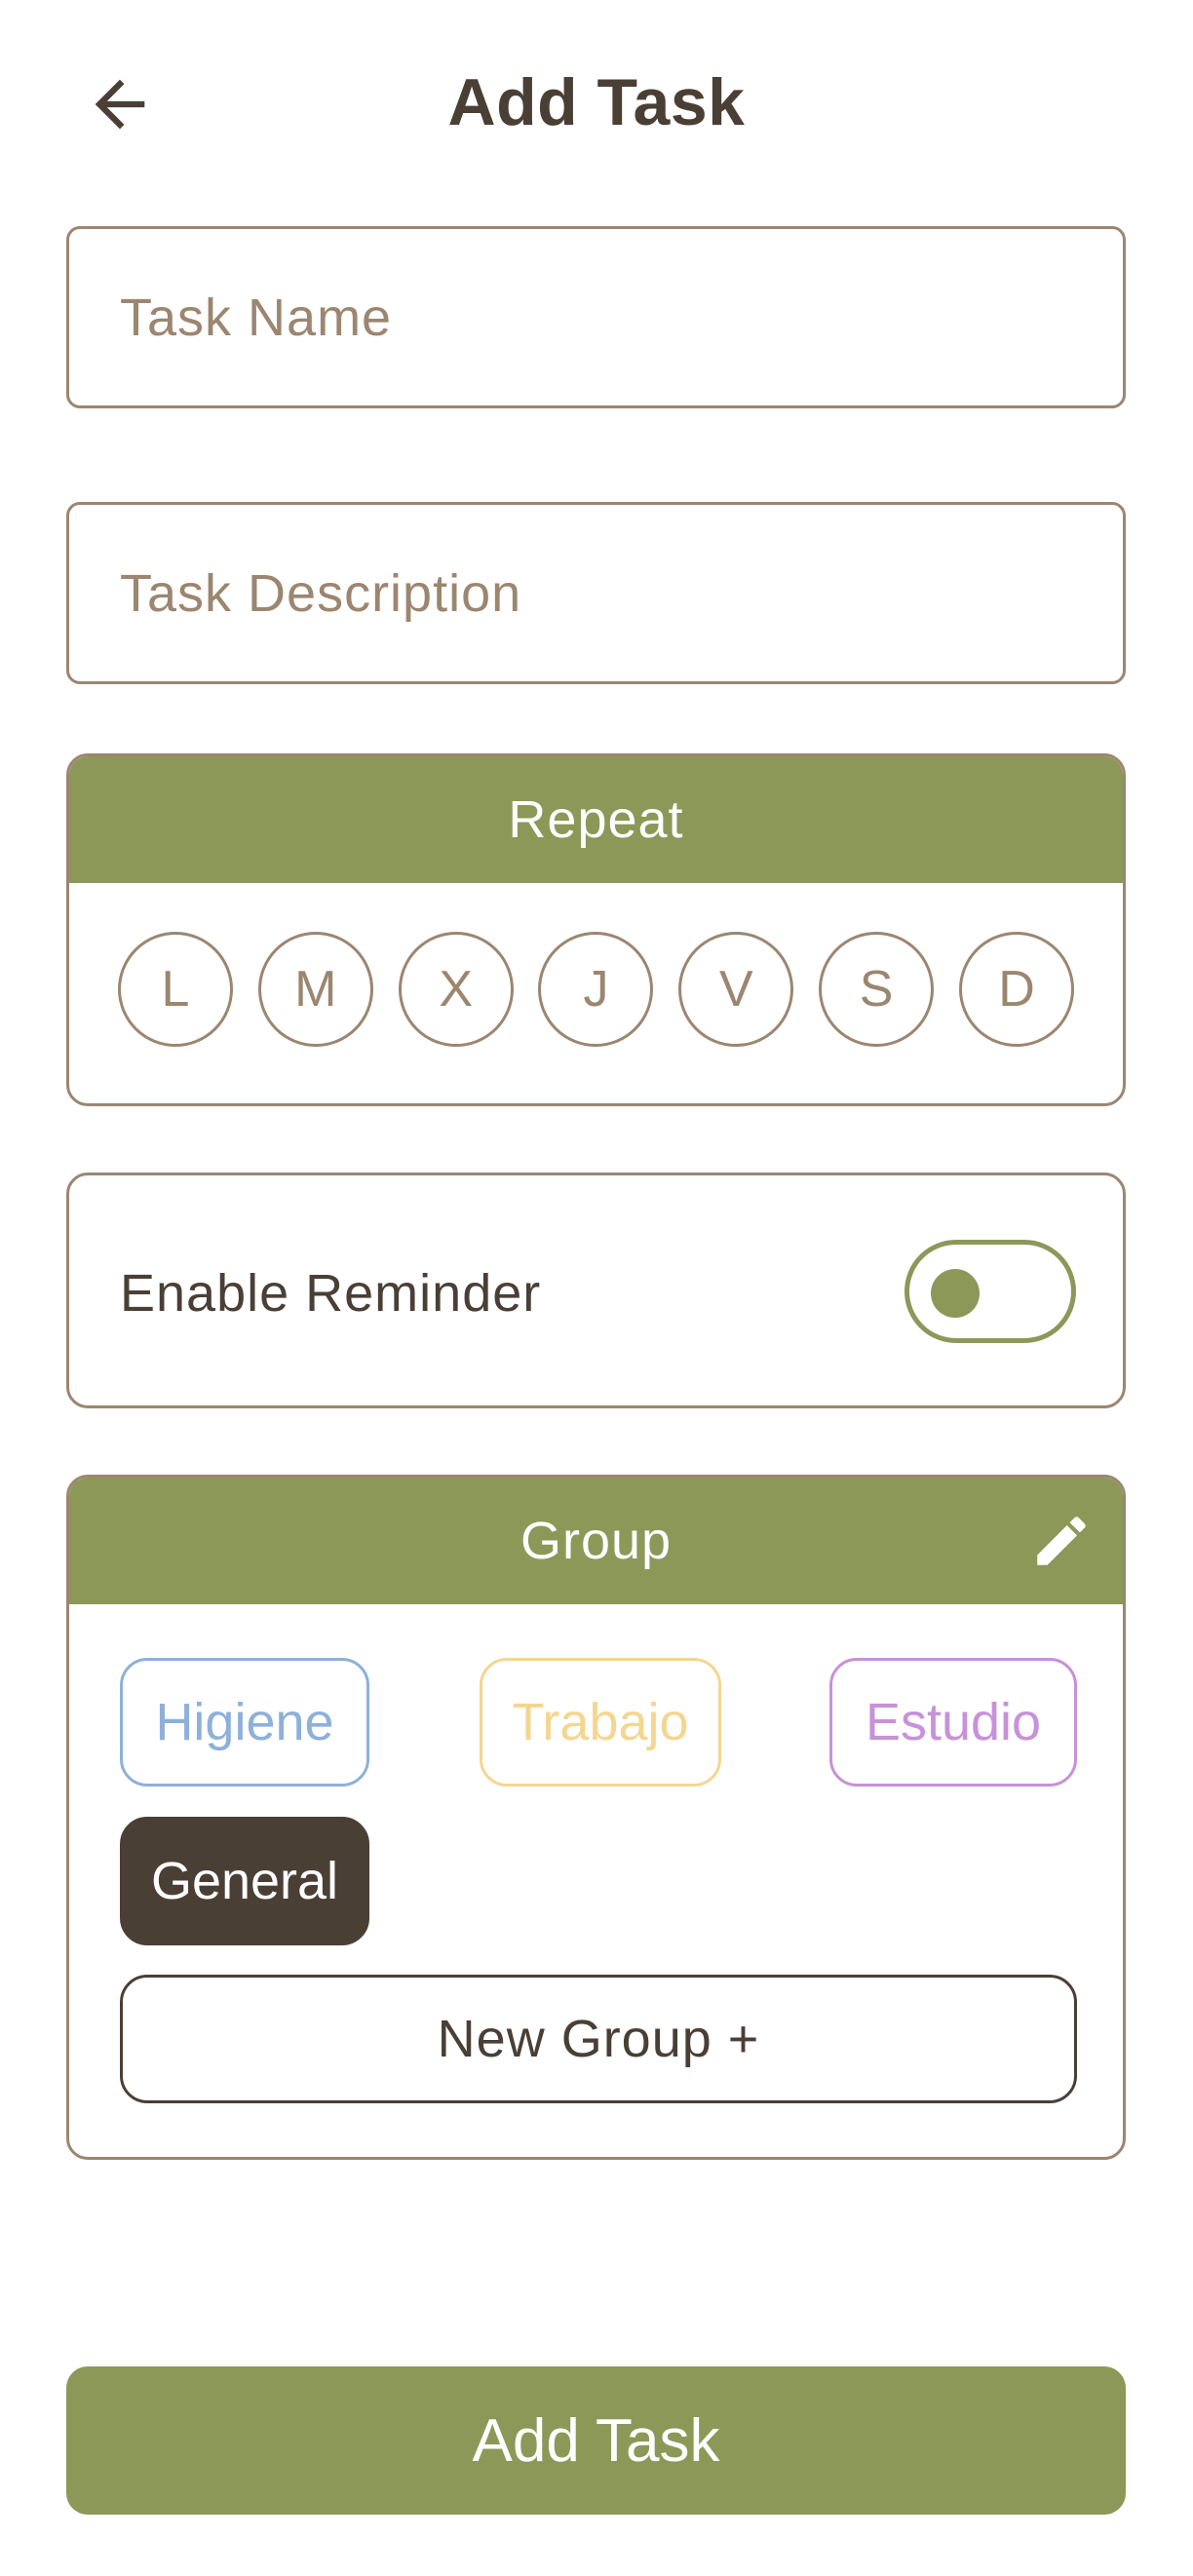 Image resolution: width=1193 pixels, height=2576 pixels. Describe the element at coordinates (175, 989) in the screenshot. I see `day-button-l: L` at that location.